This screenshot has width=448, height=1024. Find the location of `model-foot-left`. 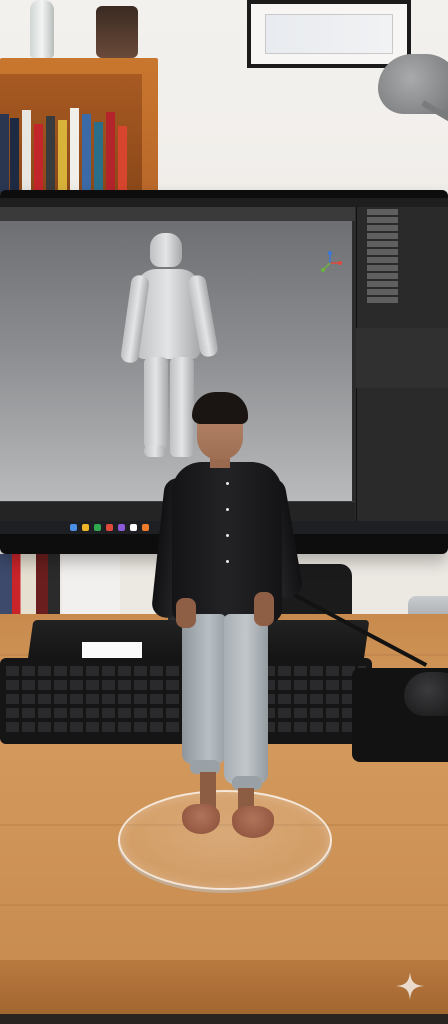

model-foot-left is located at coordinates (155, 451).